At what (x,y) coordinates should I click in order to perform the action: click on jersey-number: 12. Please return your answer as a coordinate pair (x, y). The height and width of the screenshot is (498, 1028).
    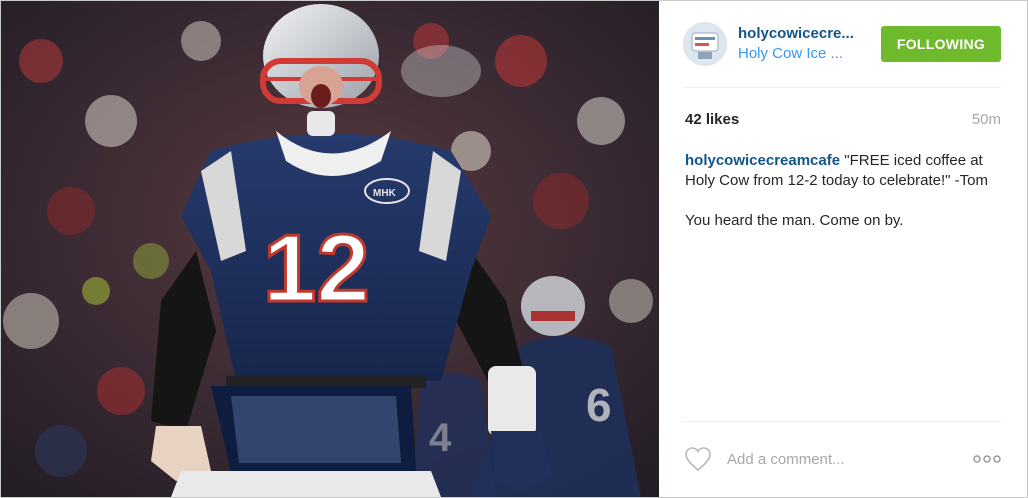
    Looking at the image, I should click on (316, 268).